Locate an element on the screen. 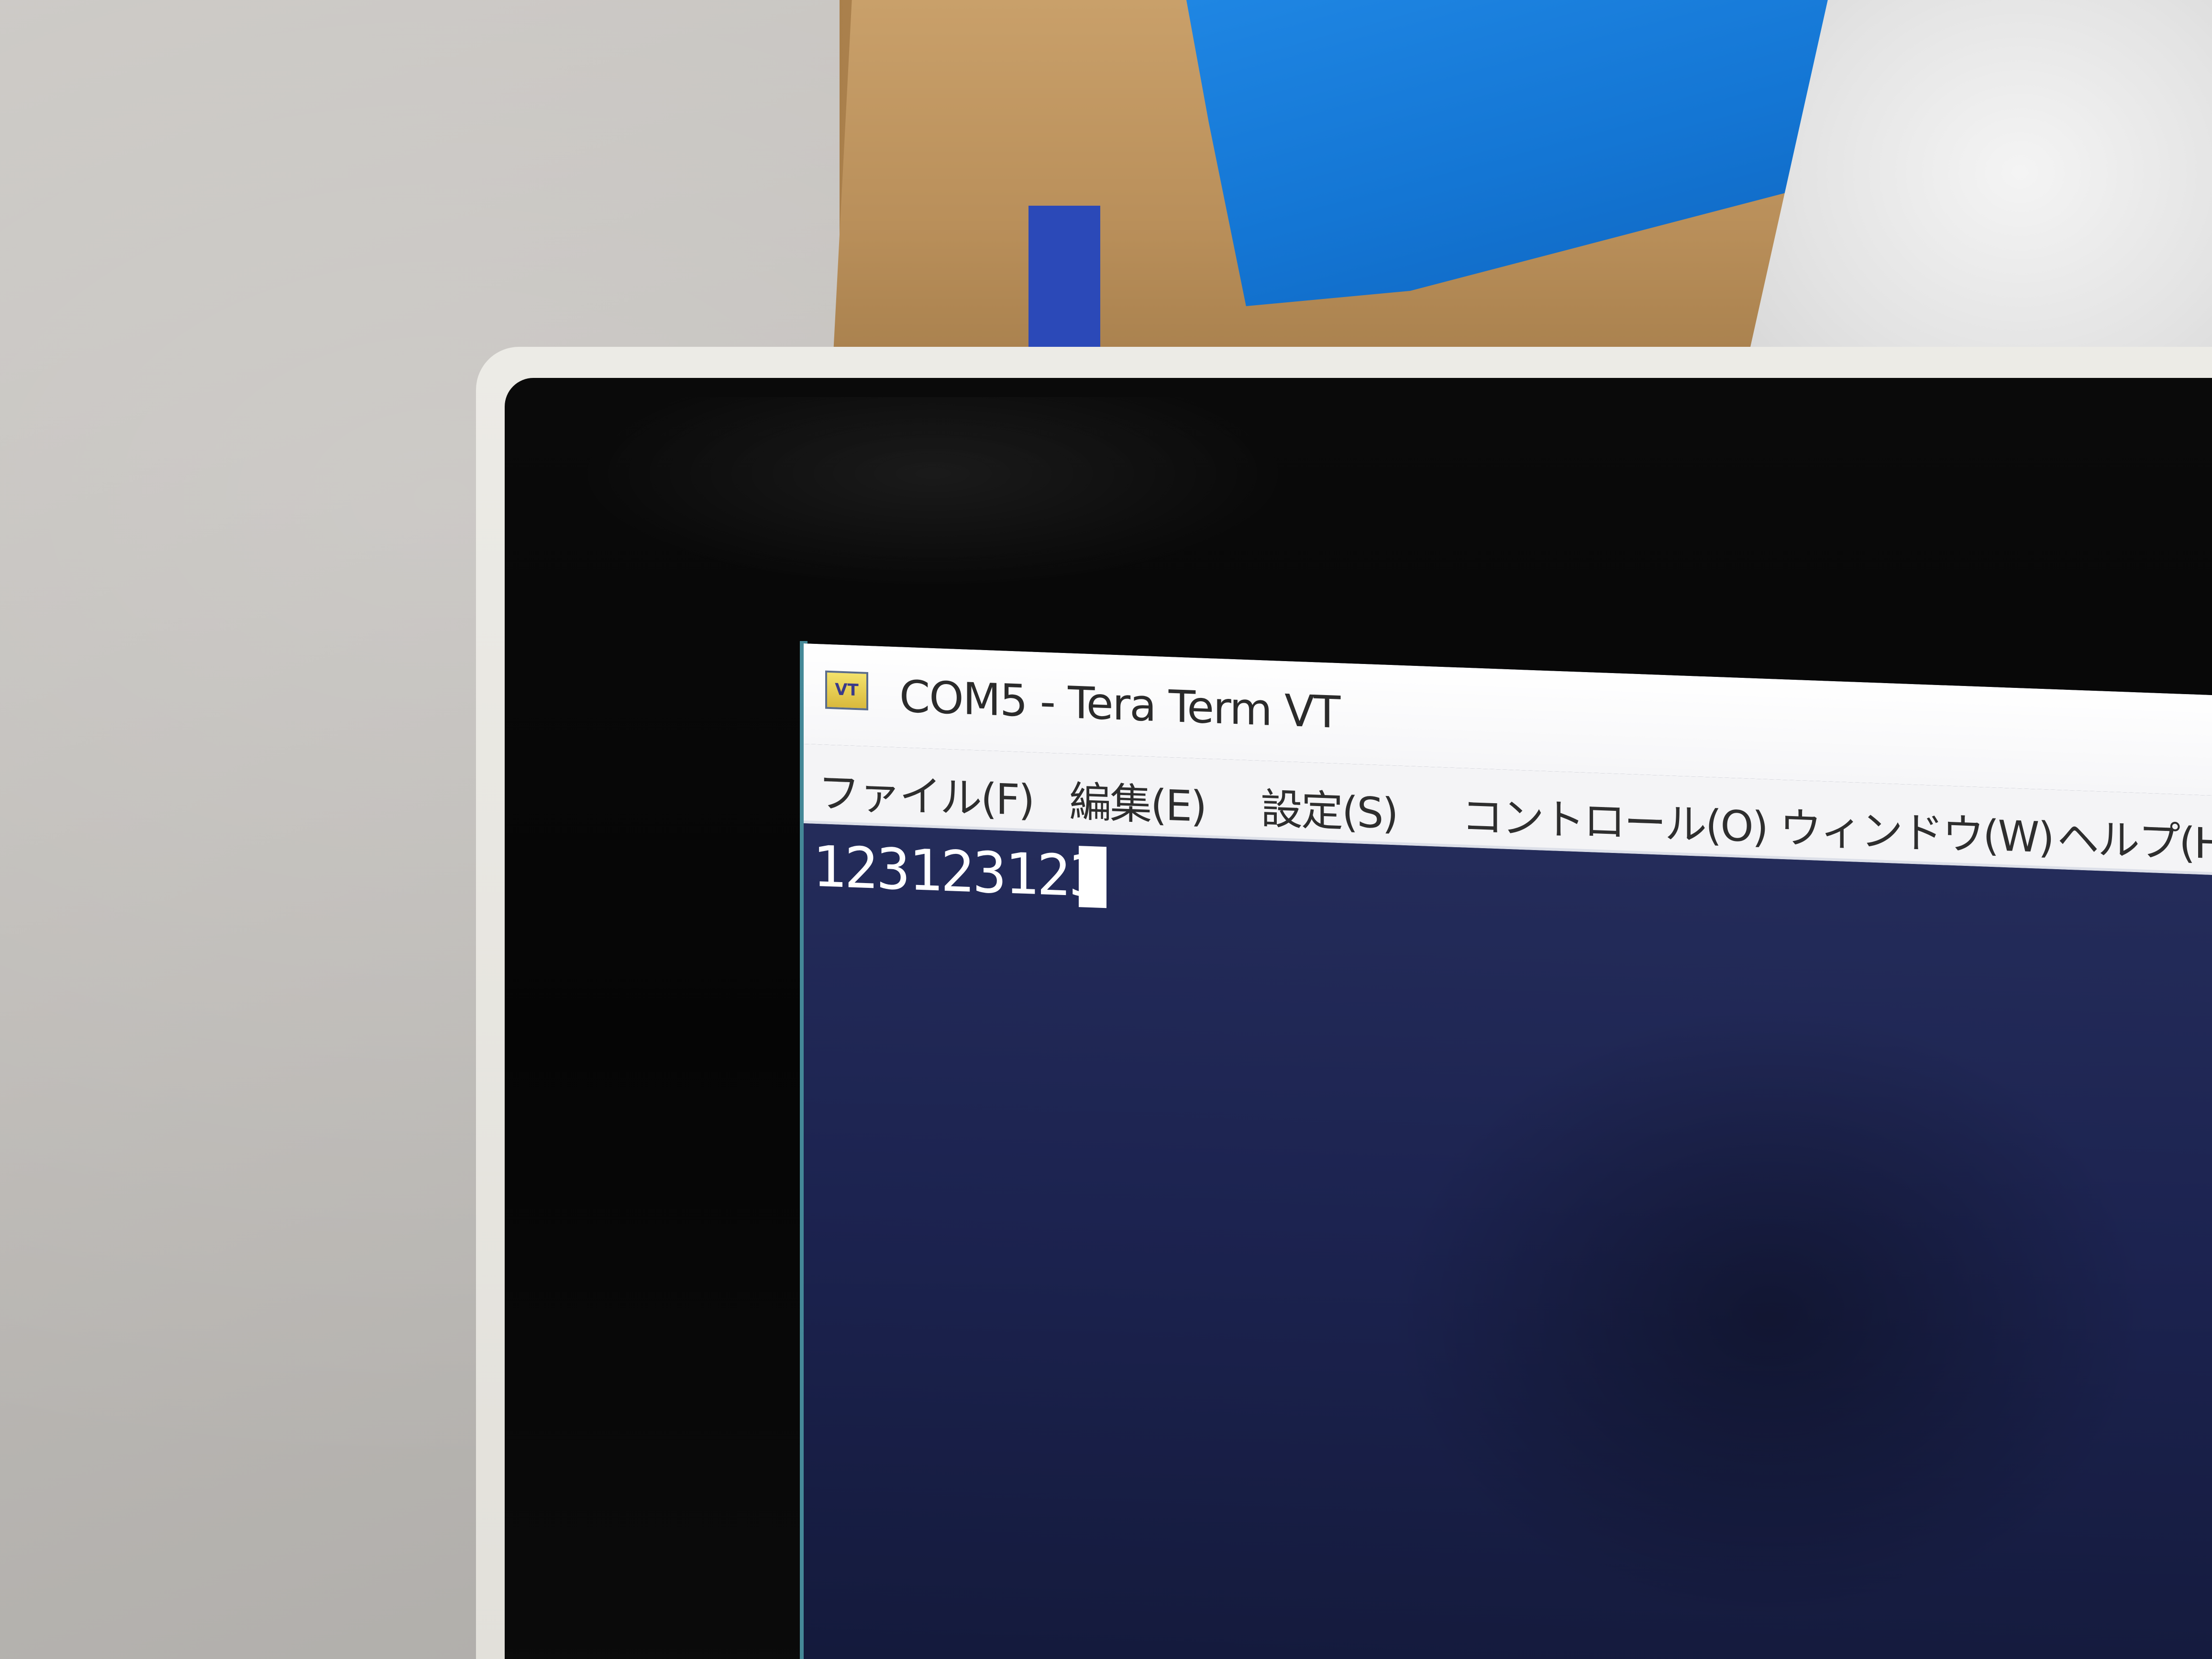  box-blue-stripe is located at coordinates (1064, 285).